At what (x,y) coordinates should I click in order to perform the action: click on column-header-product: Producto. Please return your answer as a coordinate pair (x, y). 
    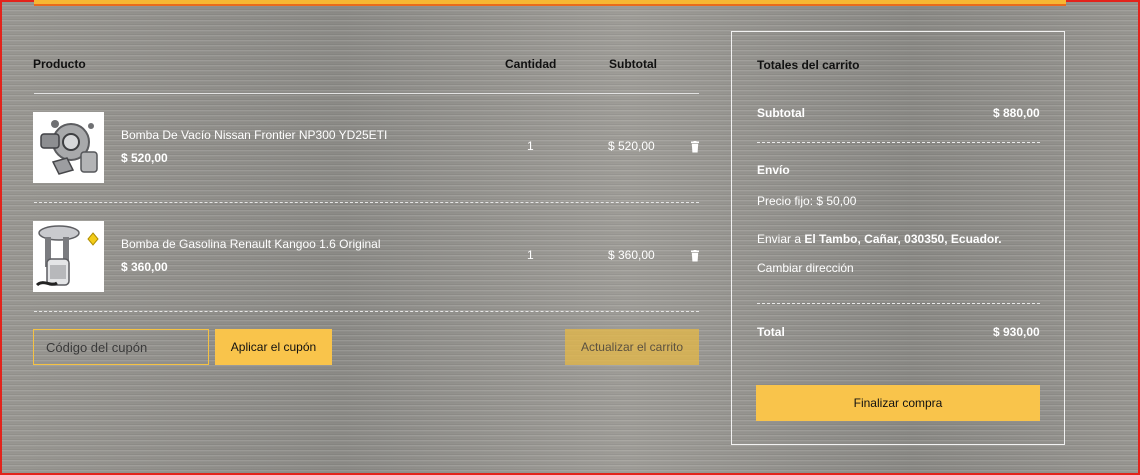
    Looking at the image, I should click on (59, 64).